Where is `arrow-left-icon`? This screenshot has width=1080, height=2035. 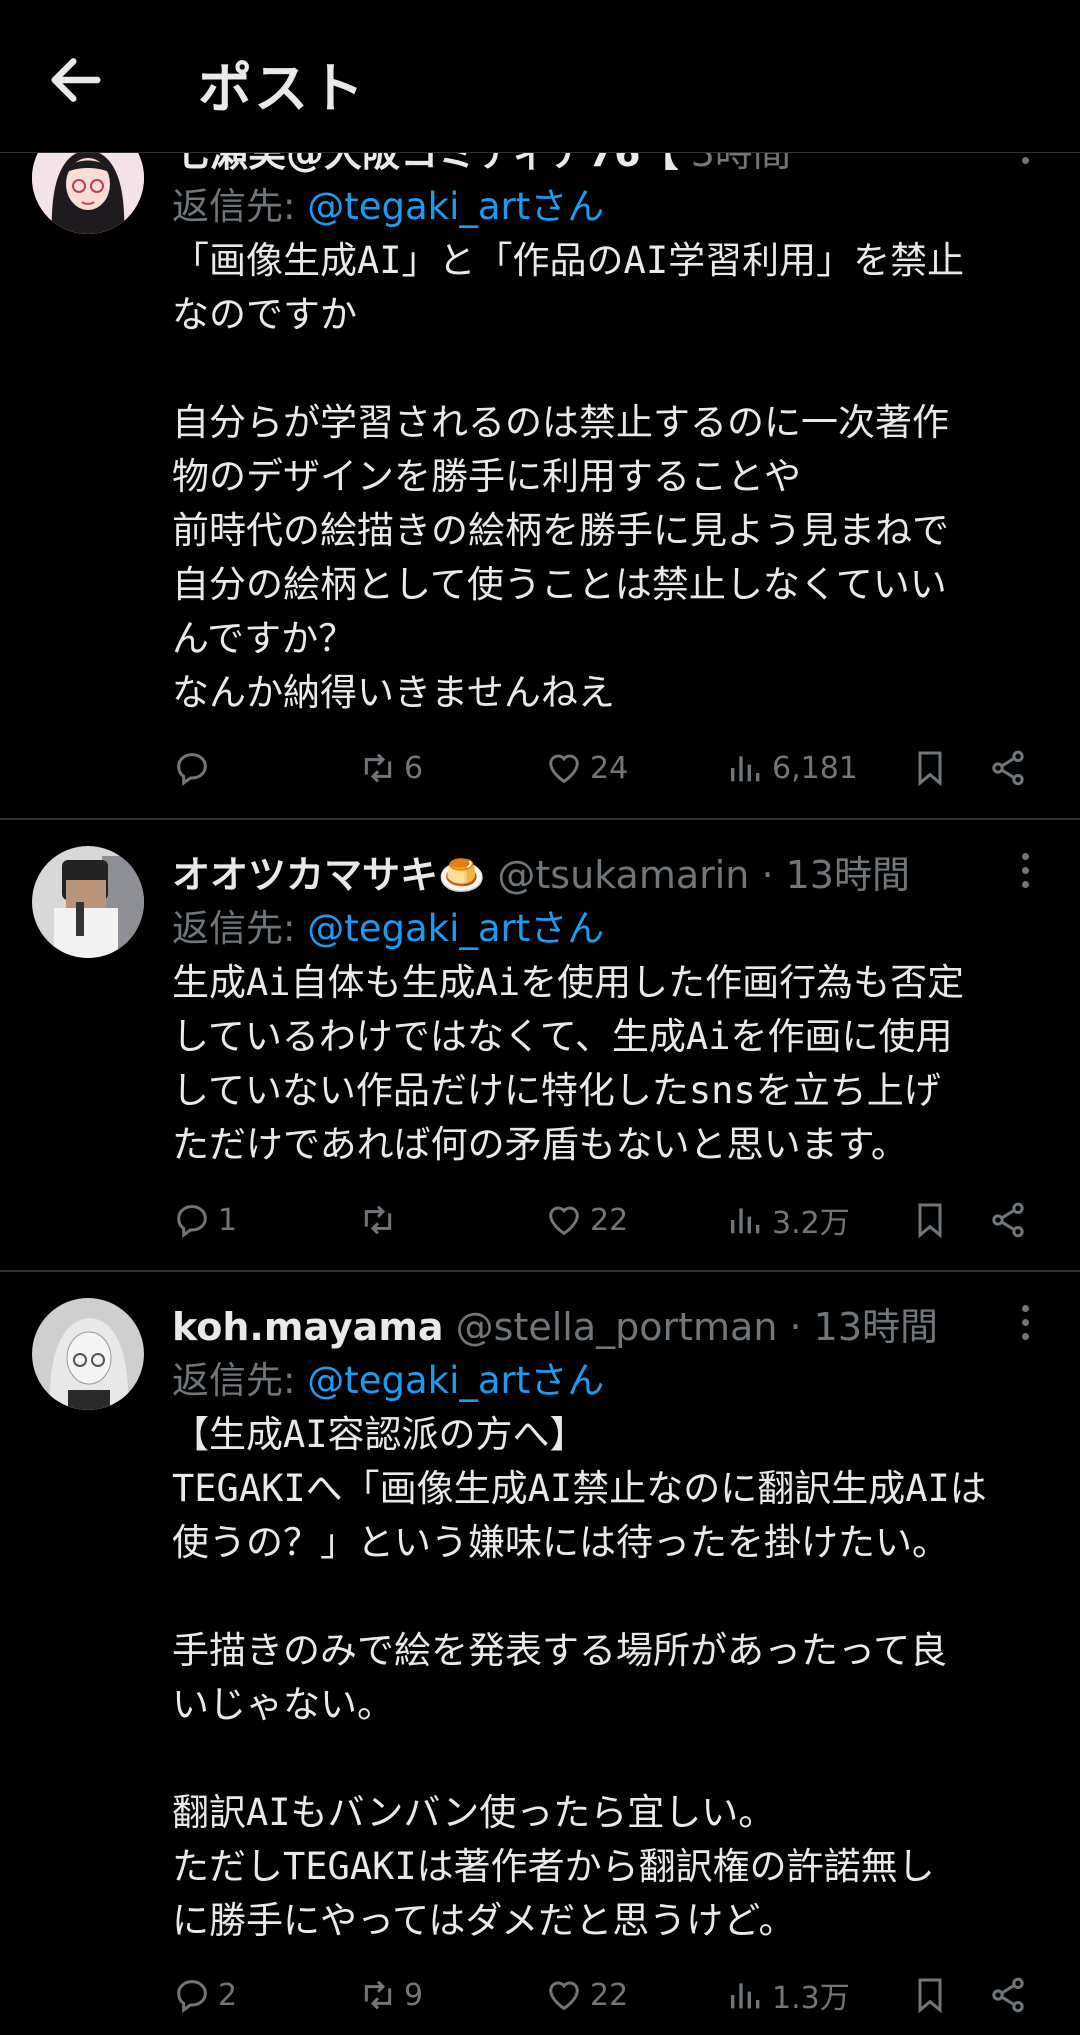
arrow-left-icon is located at coordinates (76, 80).